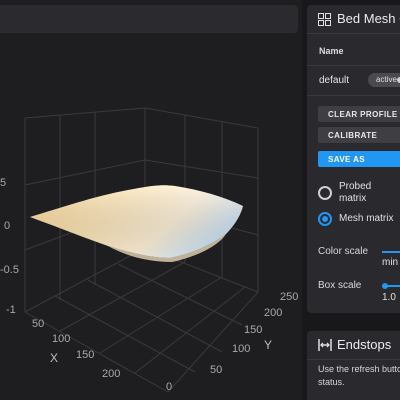 The height and width of the screenshot is (400, 400). What do you see at coordinates (363, 114) in the screenshot?
I see `clear-profile-label: CLEAR PROFILE` at bounding box center [363, 114].